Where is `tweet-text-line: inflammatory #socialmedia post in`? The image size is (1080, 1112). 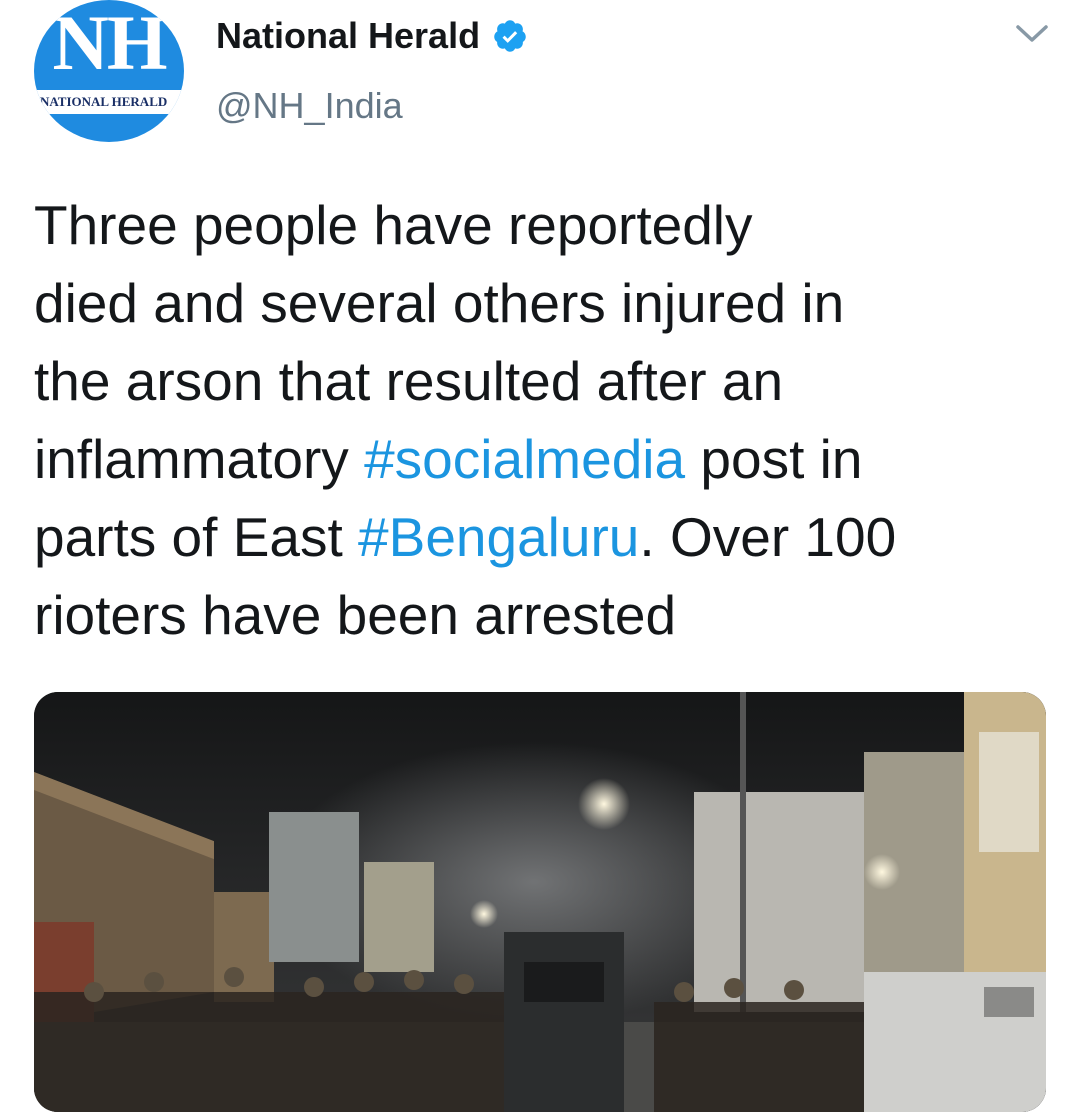
tweet-text-line: inflammatory #socialmedia post in is located at coordinates (534, 459).